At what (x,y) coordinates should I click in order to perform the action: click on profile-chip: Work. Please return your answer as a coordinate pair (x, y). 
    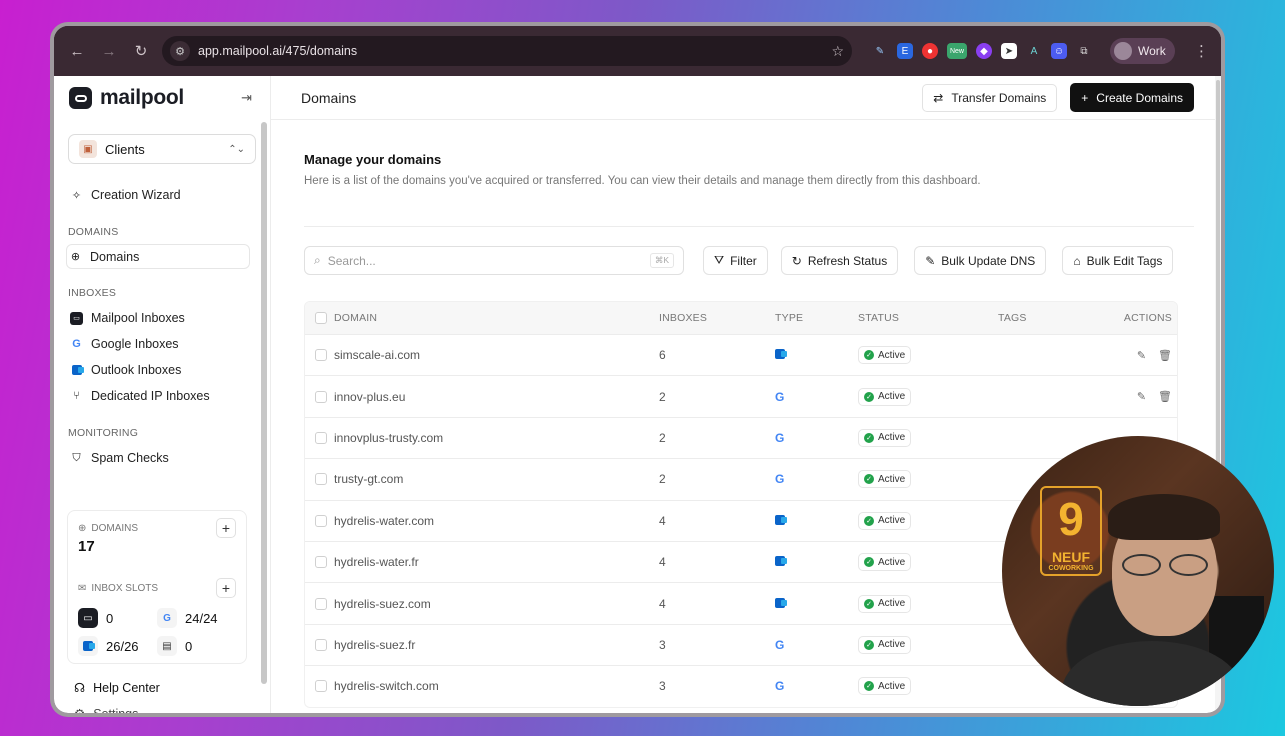
    Looking at the image, I should click on (1142, 51).